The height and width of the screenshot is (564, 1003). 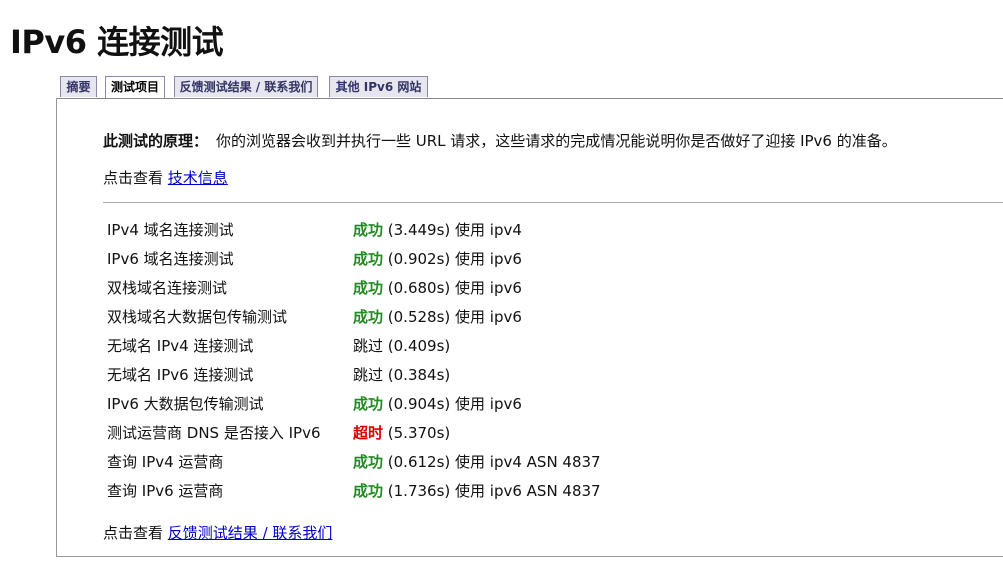 What do you see at coordinates (214, 433) in the screenshot?
I see `test-name: 测试运营商 DNS 是否接入 IPv6` at bounding box center [214, 433].